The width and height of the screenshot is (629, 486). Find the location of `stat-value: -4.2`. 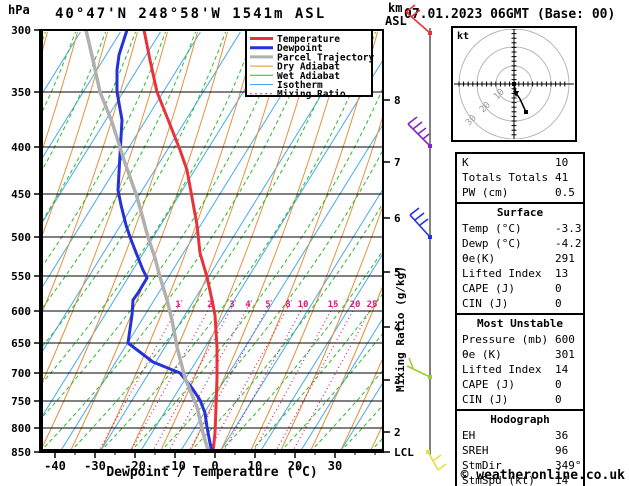

stat-value: -4.2 is located at coordinates (568, 243).